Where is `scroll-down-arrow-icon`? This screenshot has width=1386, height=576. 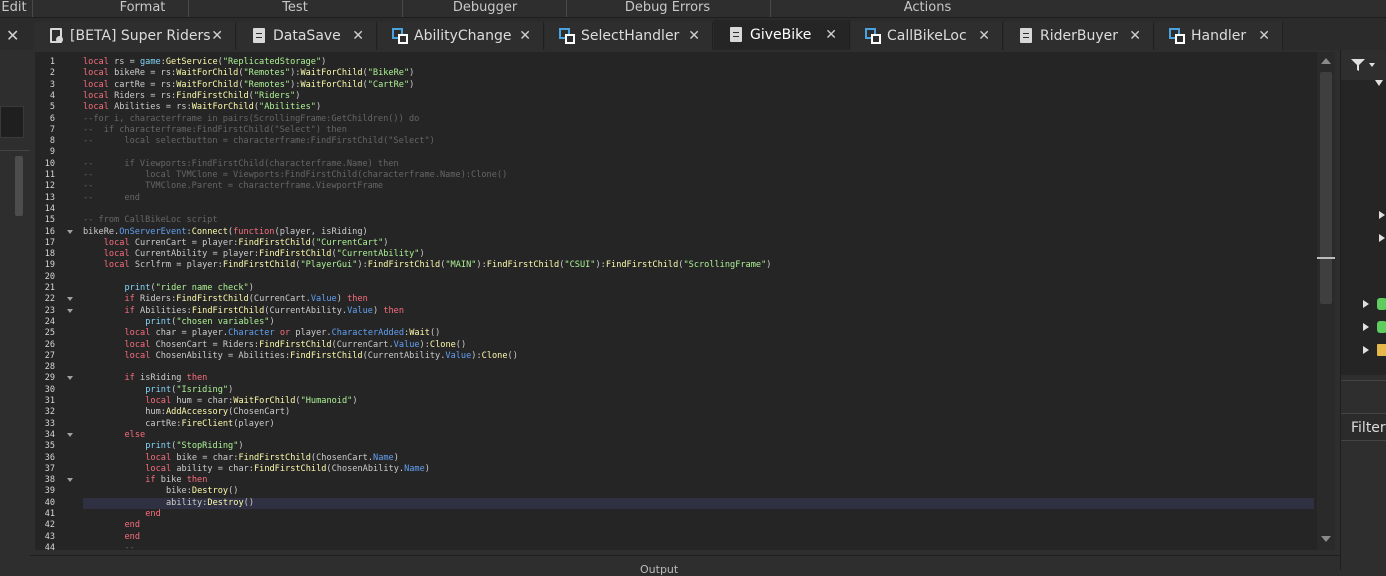
scroll-down-arrow-icon is located at coordinates (1326, 539).